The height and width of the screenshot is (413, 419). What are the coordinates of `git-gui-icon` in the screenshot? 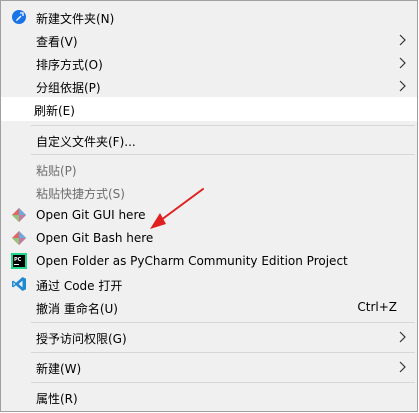 It's located at (19, 215).